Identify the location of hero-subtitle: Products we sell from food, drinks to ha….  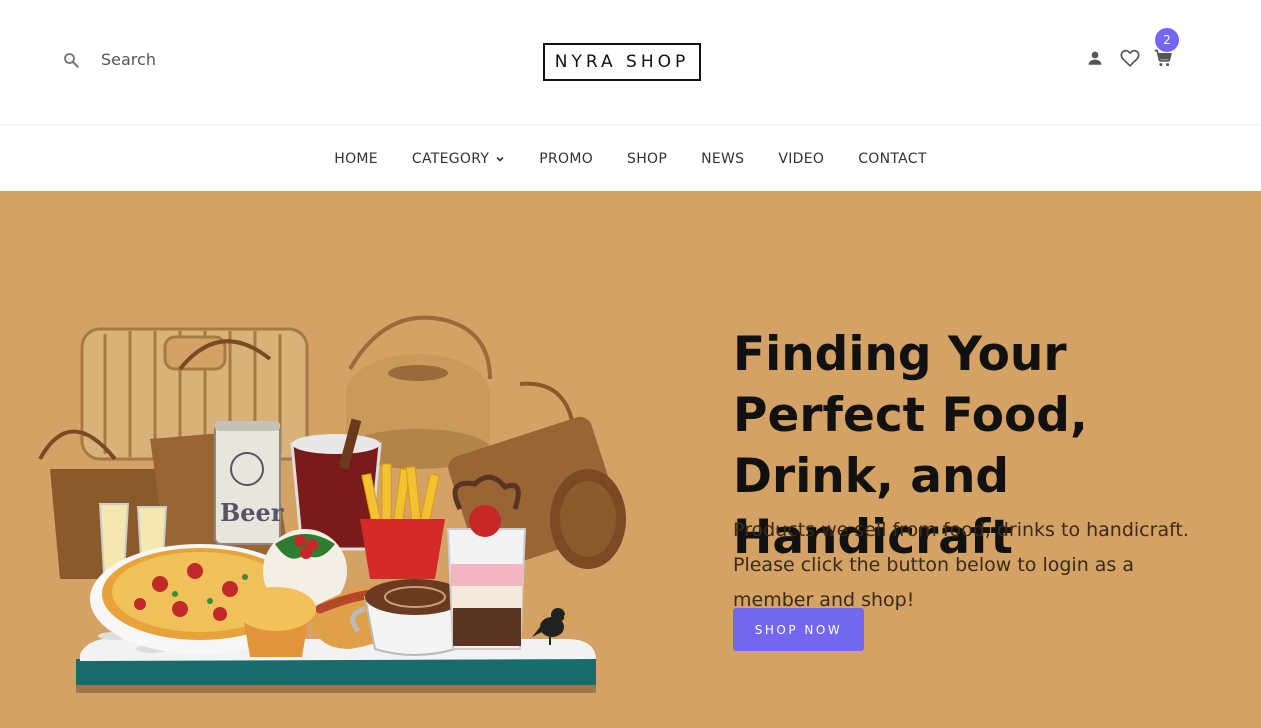
(961, 565).